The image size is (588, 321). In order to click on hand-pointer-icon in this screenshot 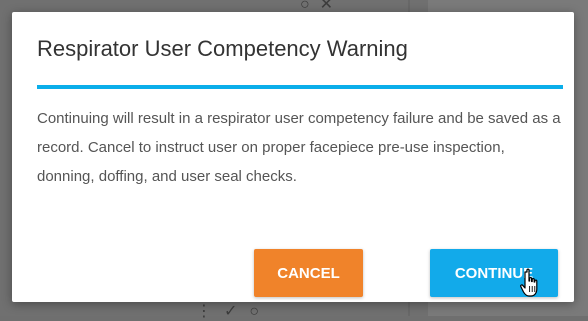, I will do `click(529, 282)`.